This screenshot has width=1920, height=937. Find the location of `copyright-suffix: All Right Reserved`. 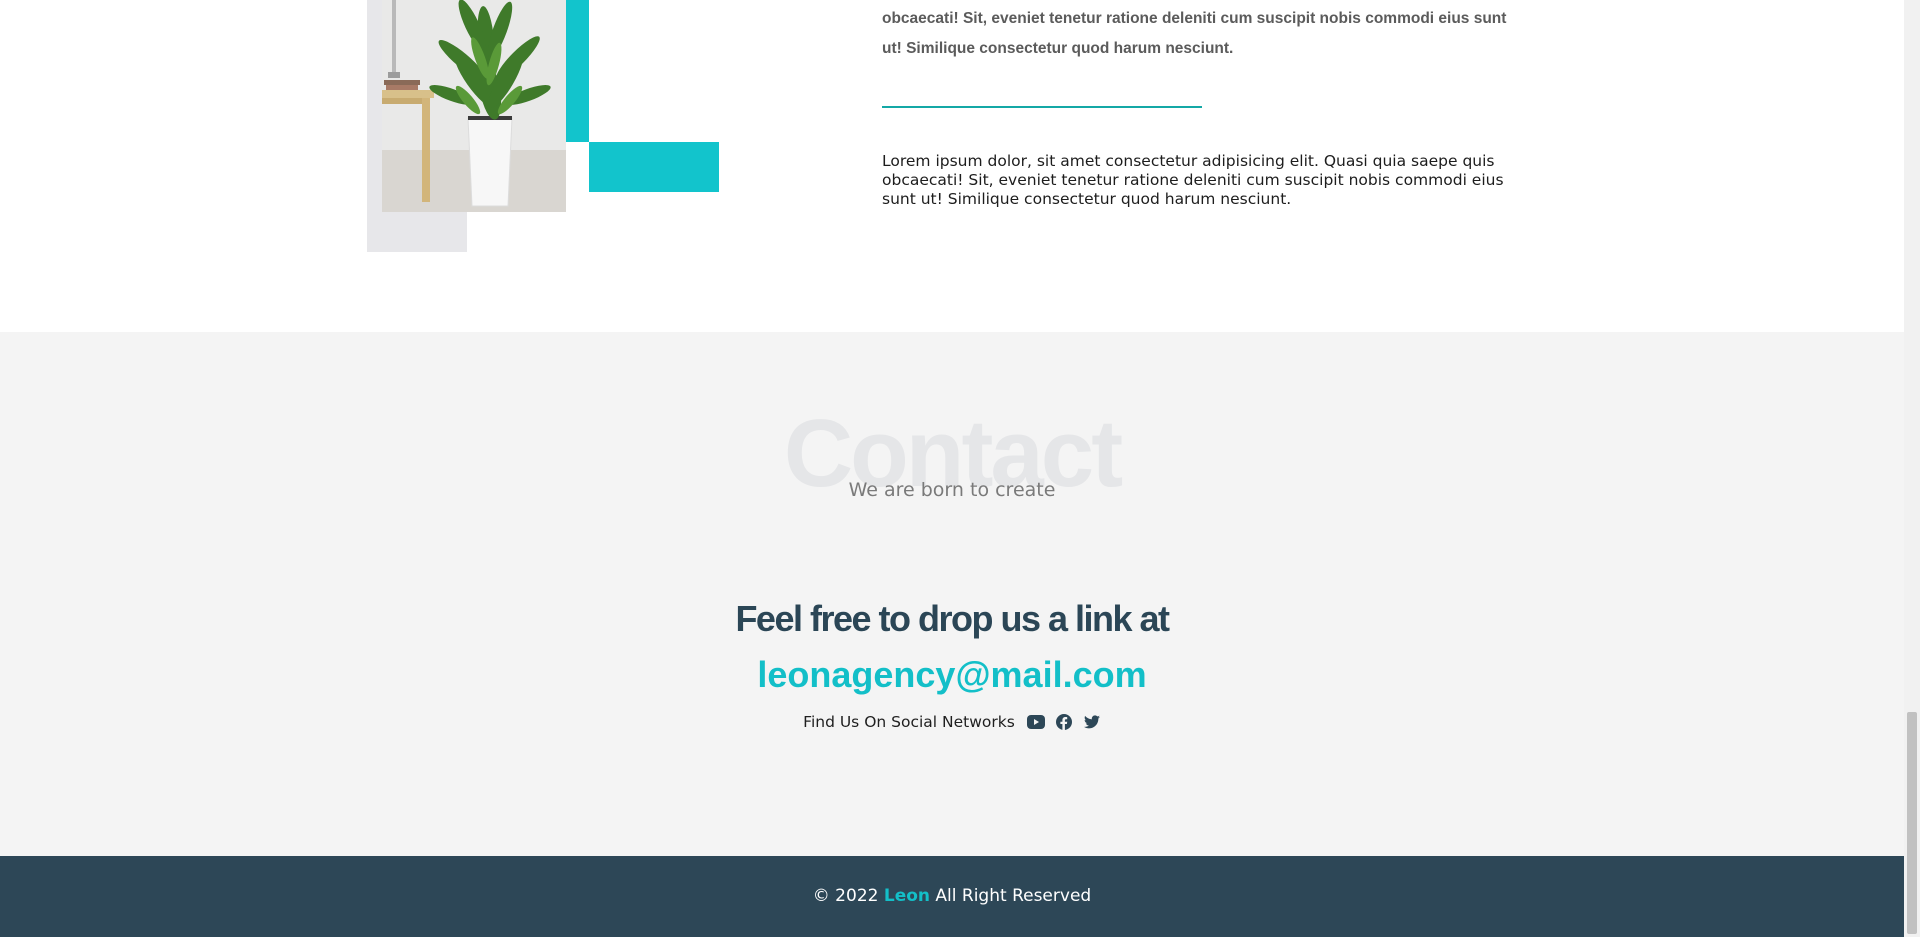

copyright-suffix: All Right Reserved is located at coordinates (1013, 896).